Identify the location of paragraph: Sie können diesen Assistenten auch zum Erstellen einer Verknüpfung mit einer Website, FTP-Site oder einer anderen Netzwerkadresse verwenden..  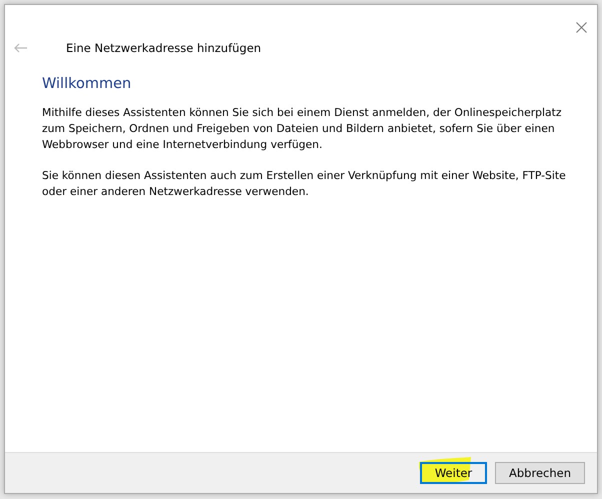
(304, 184).